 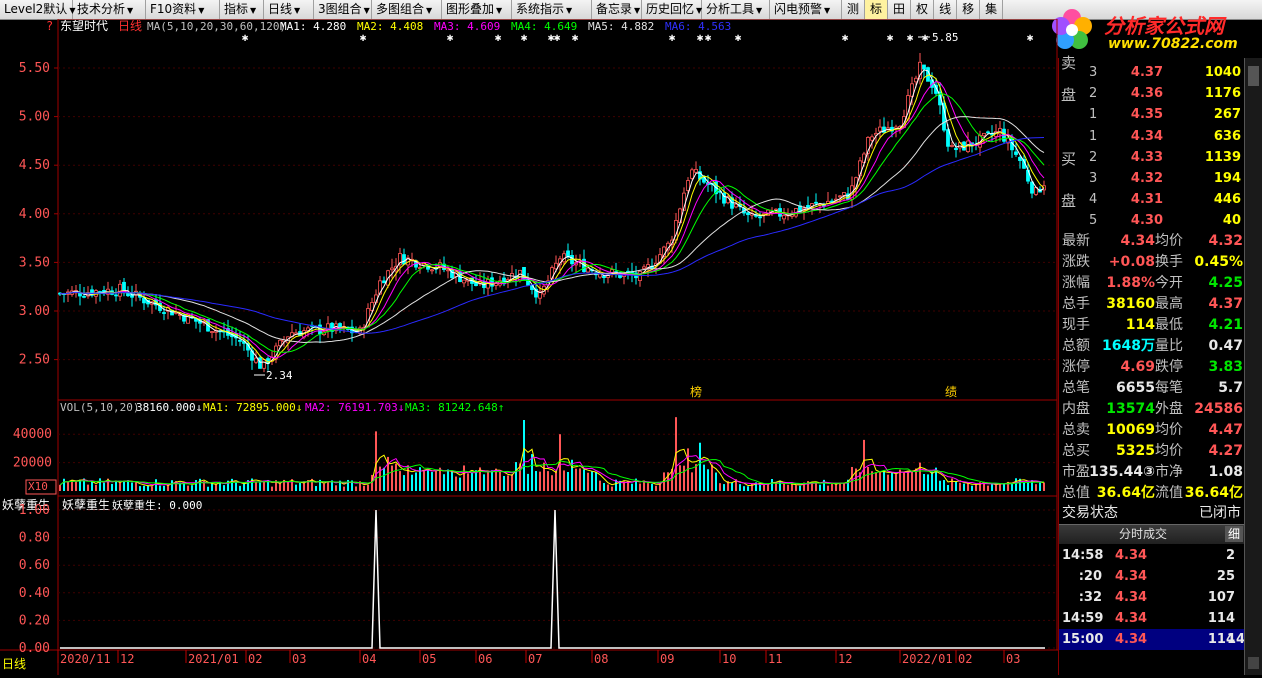 I want to click on toolbar-item-8: 系统指示 ▼, so click(x=552, y=9).